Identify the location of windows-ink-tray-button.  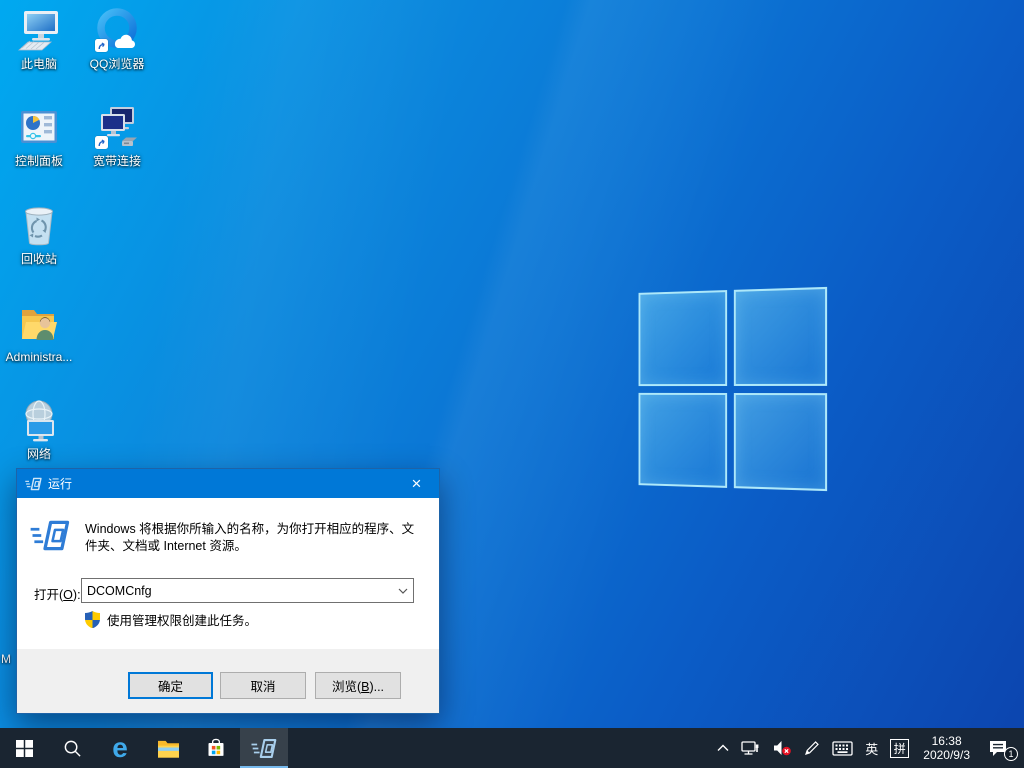
(812, 748).